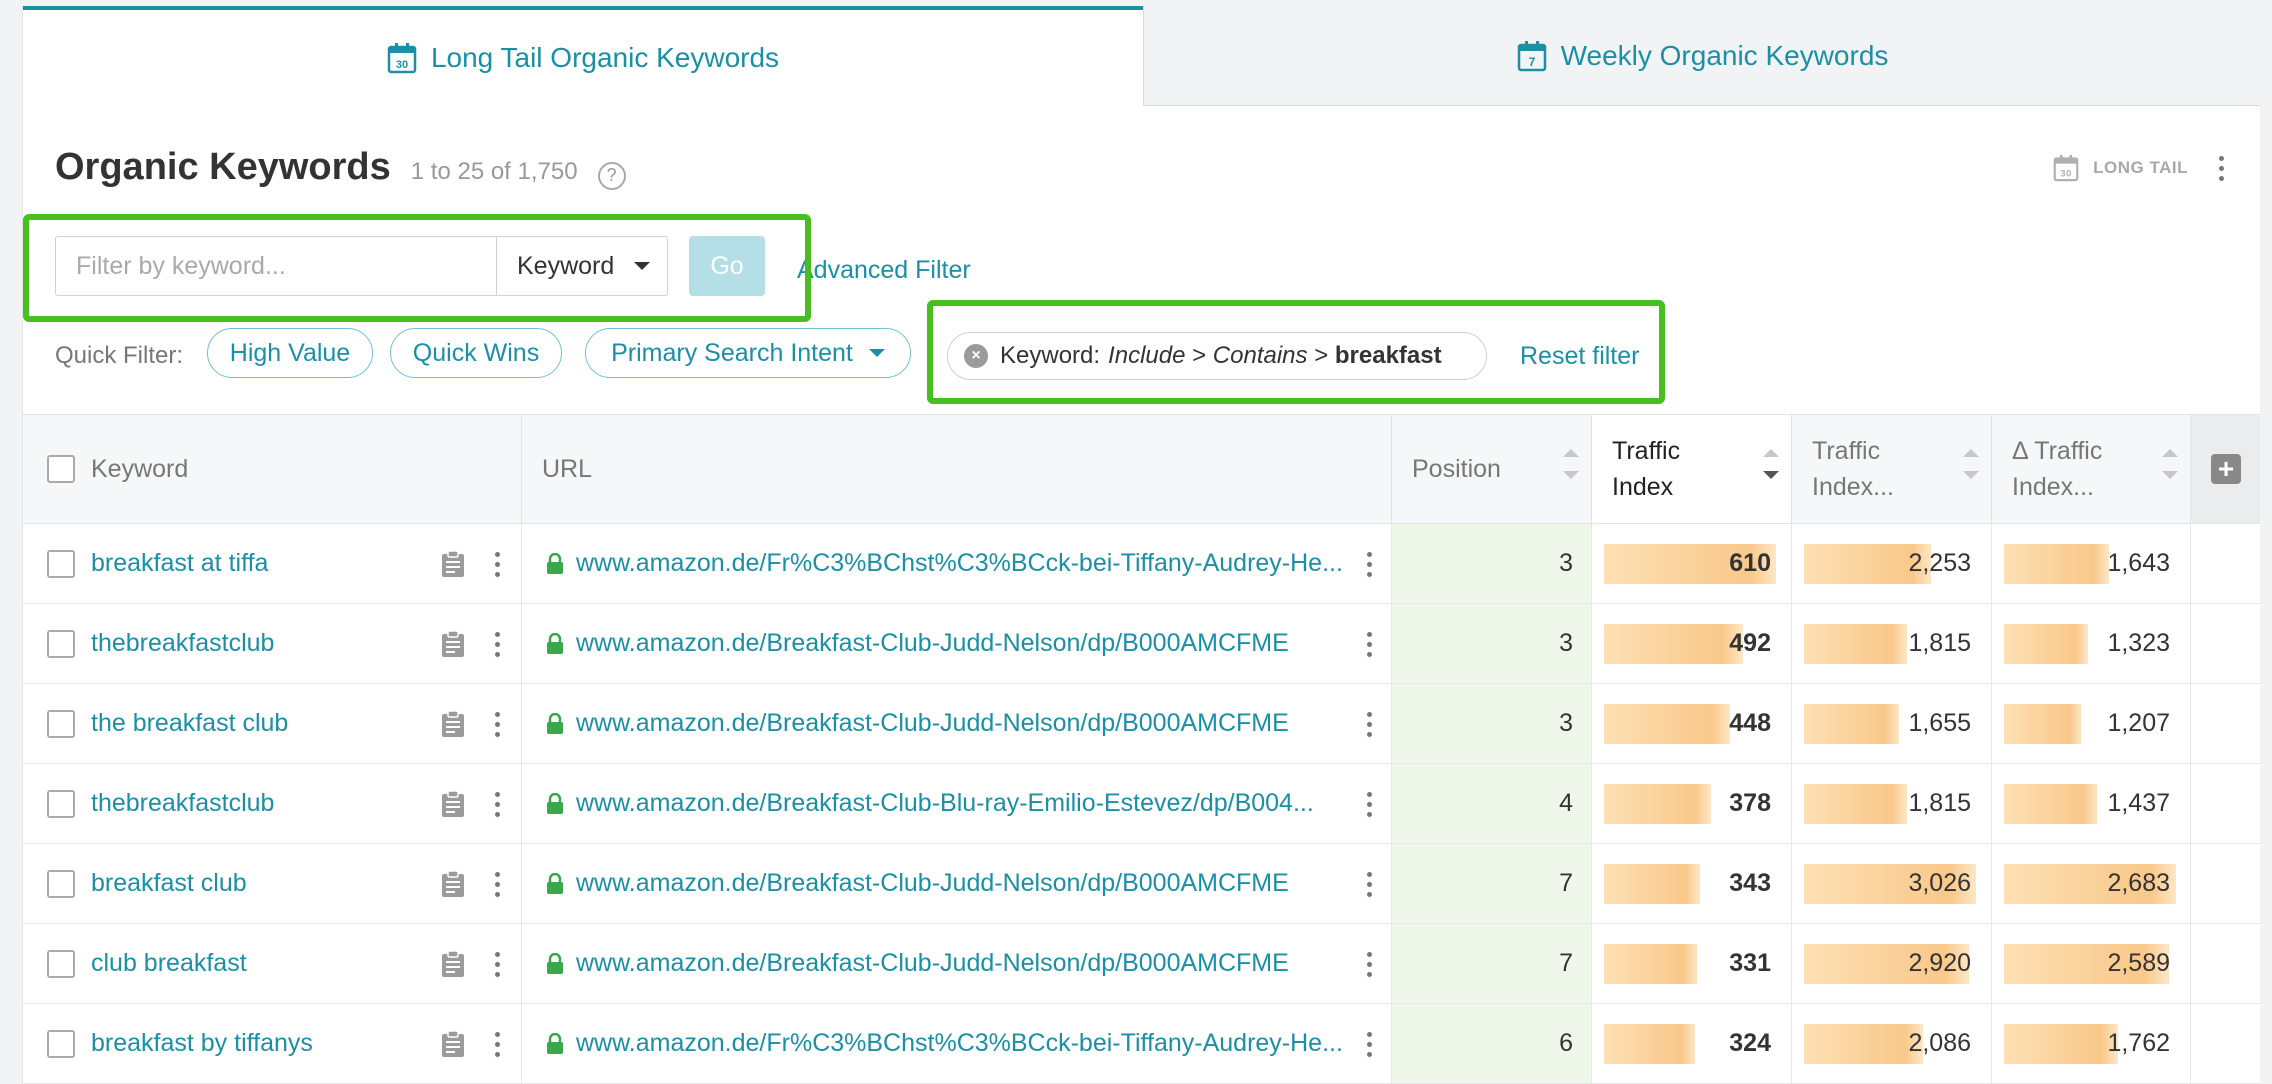 The width and height of the screenshot is (2272, 1084). What do you see at coordinates (1692, 963) in the screenshot?
I see `cell-traffic-index: 331` at bounding box center [1692, 963].